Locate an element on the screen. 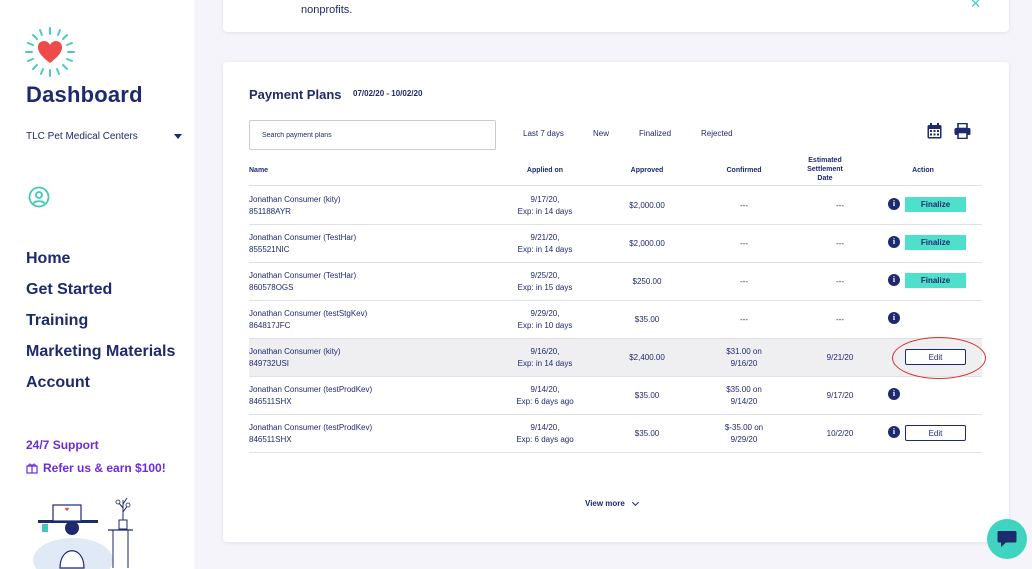 The height and width of the screenshot is (569, 1032). applied-expiry: Exp: 6 days ago is located at coordinates (545, 401).